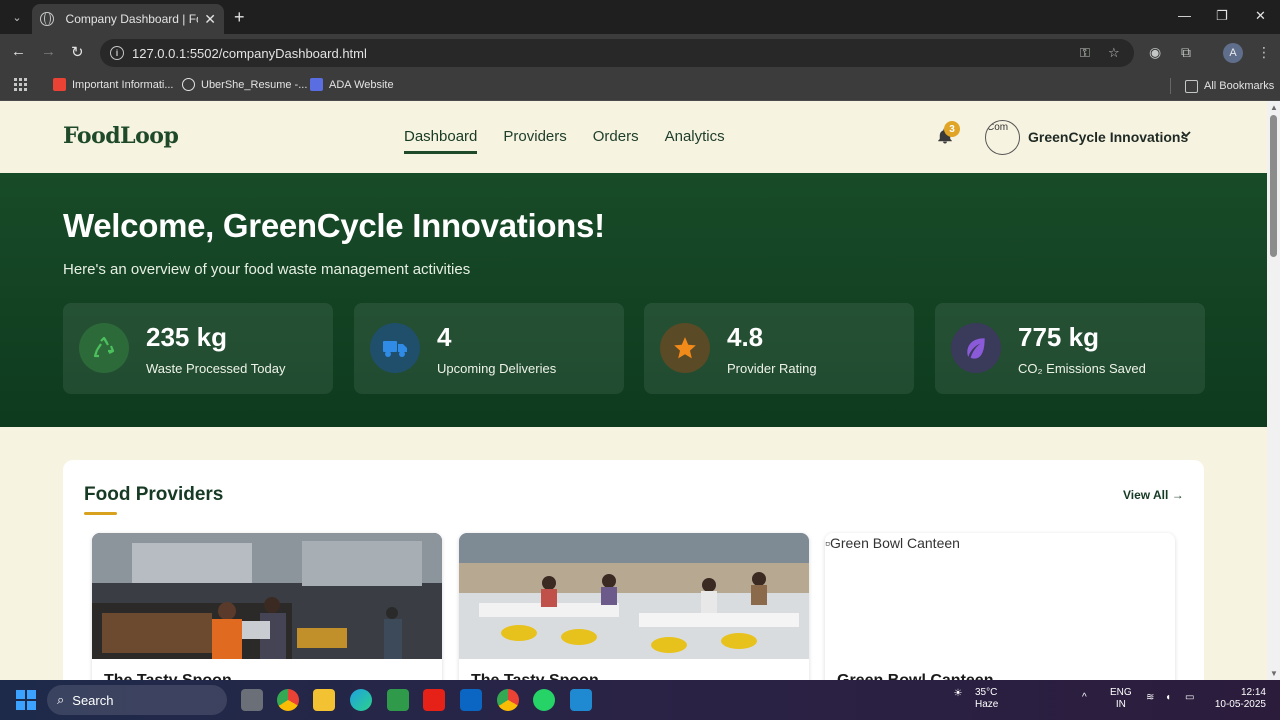 The height and width of the screenshot is (720, 1280). Describe the element at coordinates (132, 19) in the screenshot. I see `tab-title: Company Dashboard | FoodLoop` at that location.